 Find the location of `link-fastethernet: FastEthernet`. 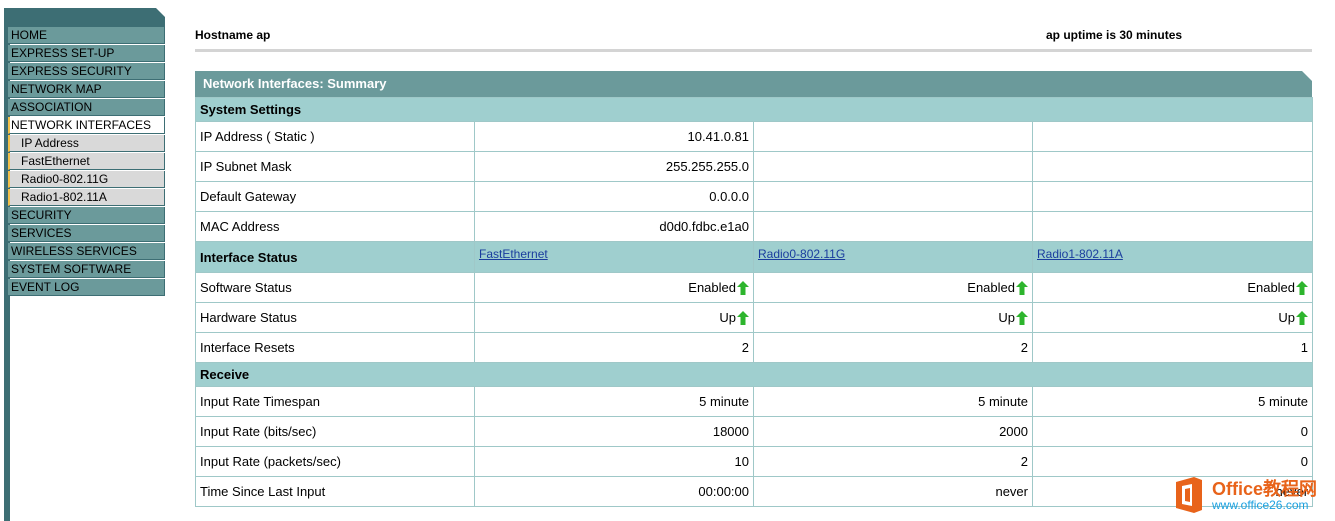

link-fastethernet: FastEthernet is located at coordinates (513, 254).